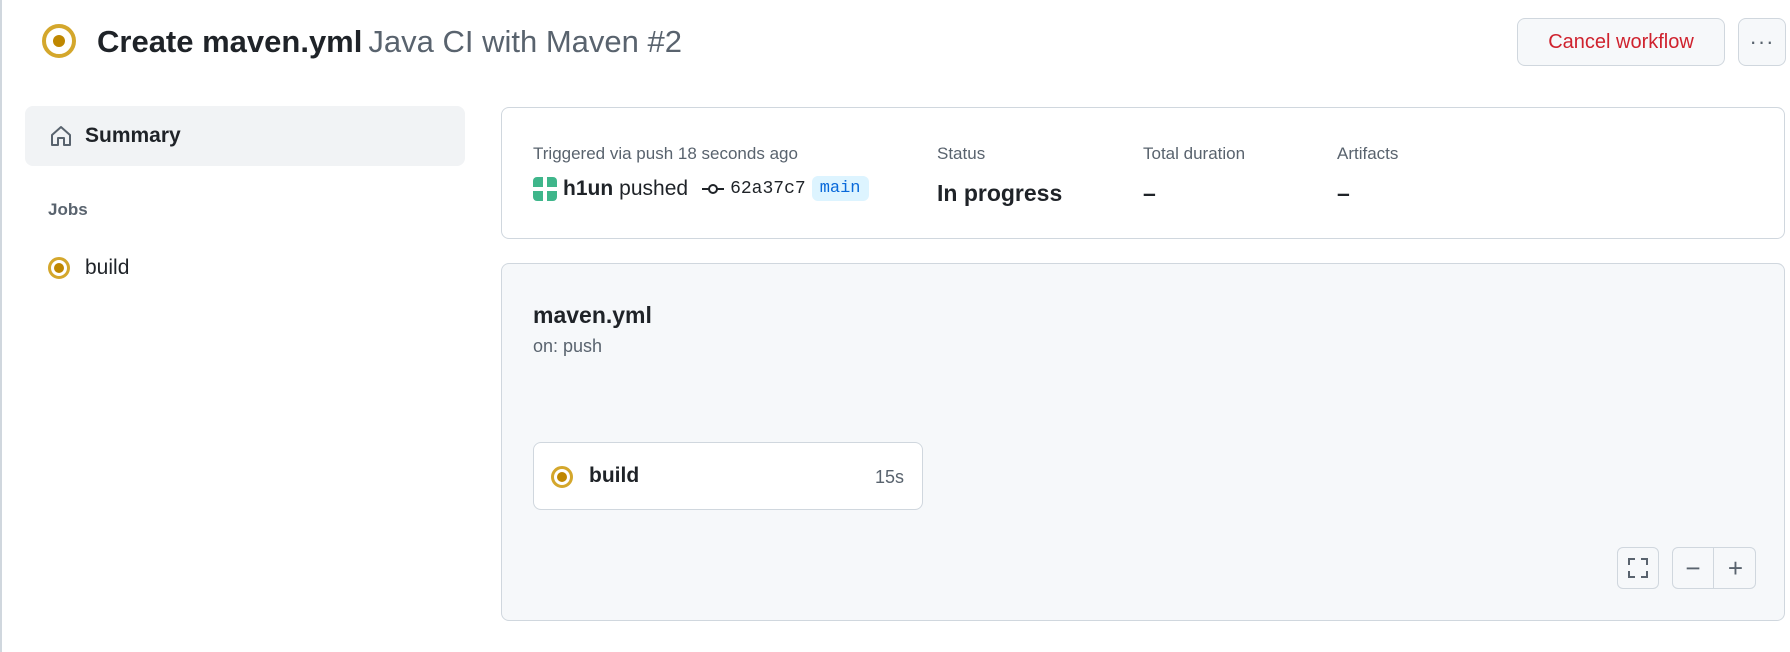 Image resolution: width=1790 pixels, height=652 pixels. Describe the element at coordinates (701, 188) in the screenshot. I see `push-details: h1un pushed 62a37c7 main` at that location.